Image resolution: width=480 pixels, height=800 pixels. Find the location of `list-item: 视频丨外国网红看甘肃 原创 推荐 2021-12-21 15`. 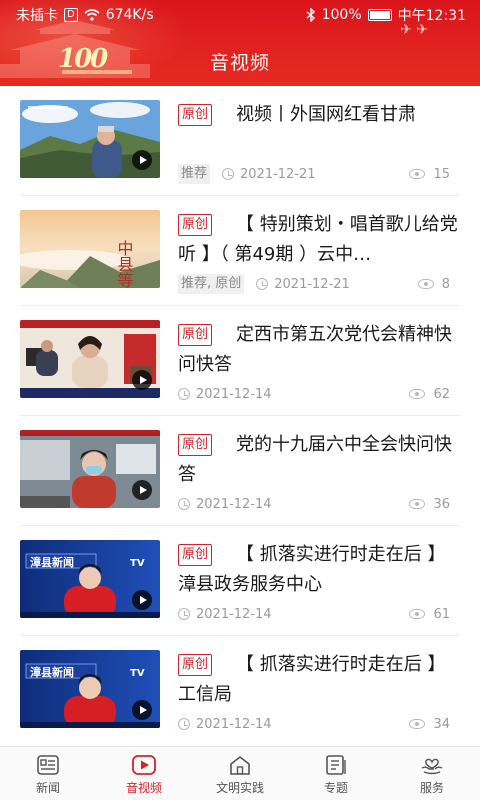

list-item: 视频丨外国网红看甘肃 原创 推荐 2021-12-21 15 is located at coordinates (240, 141).